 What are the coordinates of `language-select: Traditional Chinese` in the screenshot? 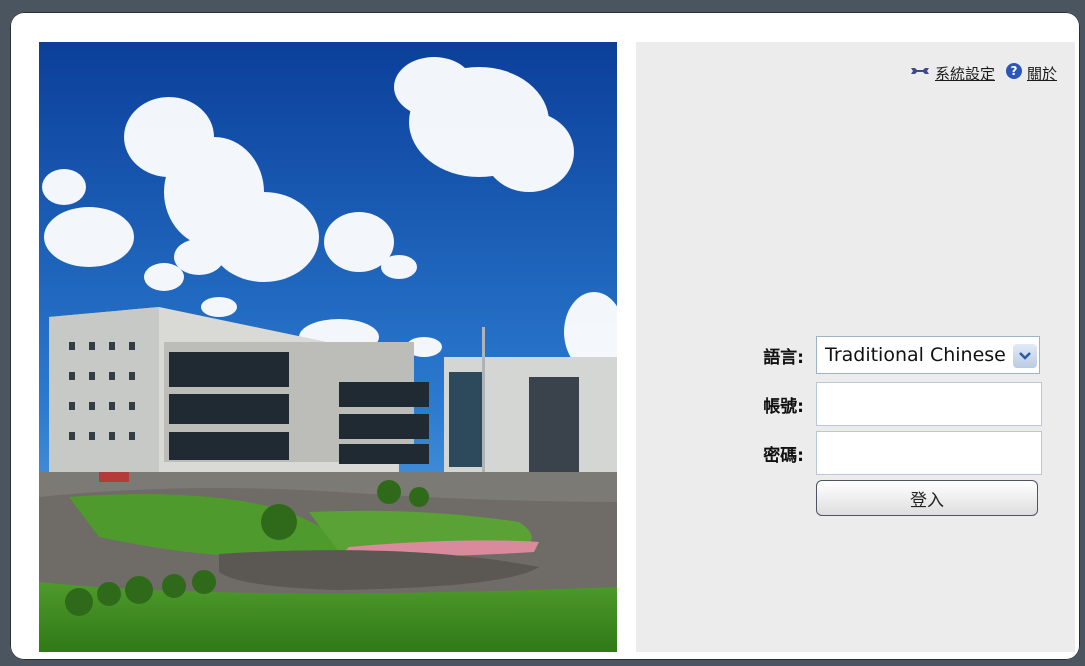 It's located at (928, 355).